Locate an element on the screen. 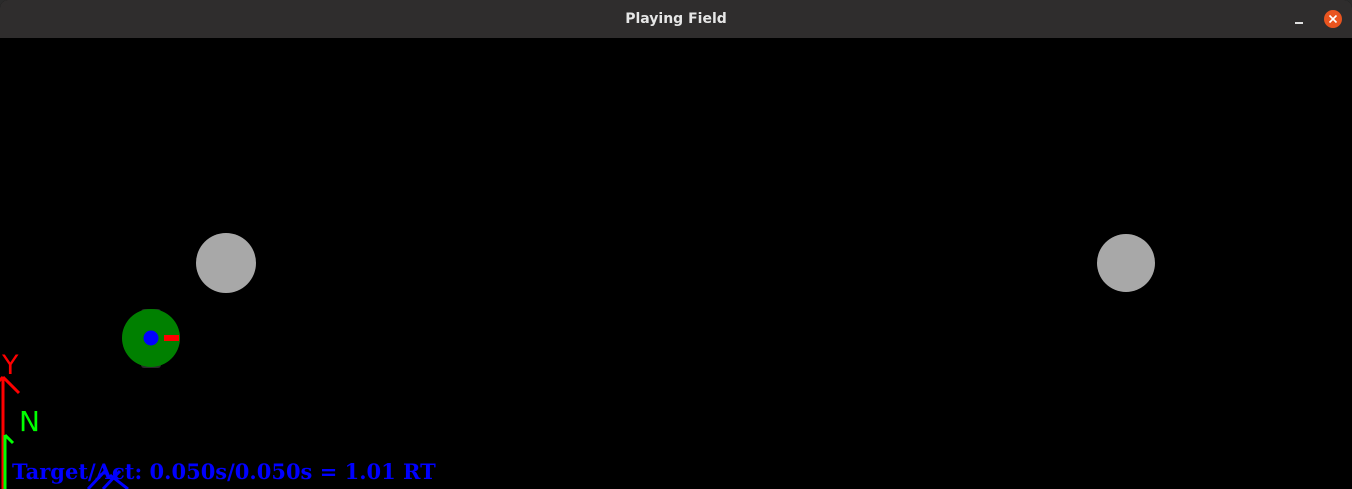 The width and height of the screenshot is (1352, 489). robot-center is located at coordinates (151, 338).